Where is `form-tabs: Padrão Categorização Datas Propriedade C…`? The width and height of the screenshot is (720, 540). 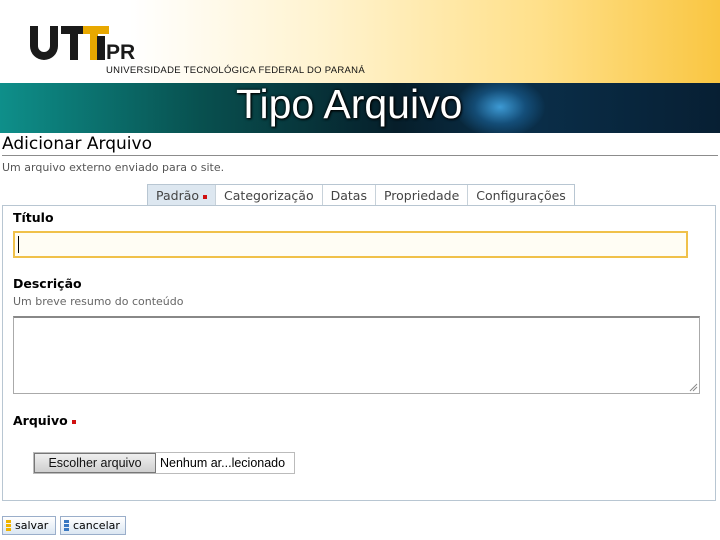
form-tabs: Padrão Categorização Datas Propriedade C… is located at coordinates (361, 195).